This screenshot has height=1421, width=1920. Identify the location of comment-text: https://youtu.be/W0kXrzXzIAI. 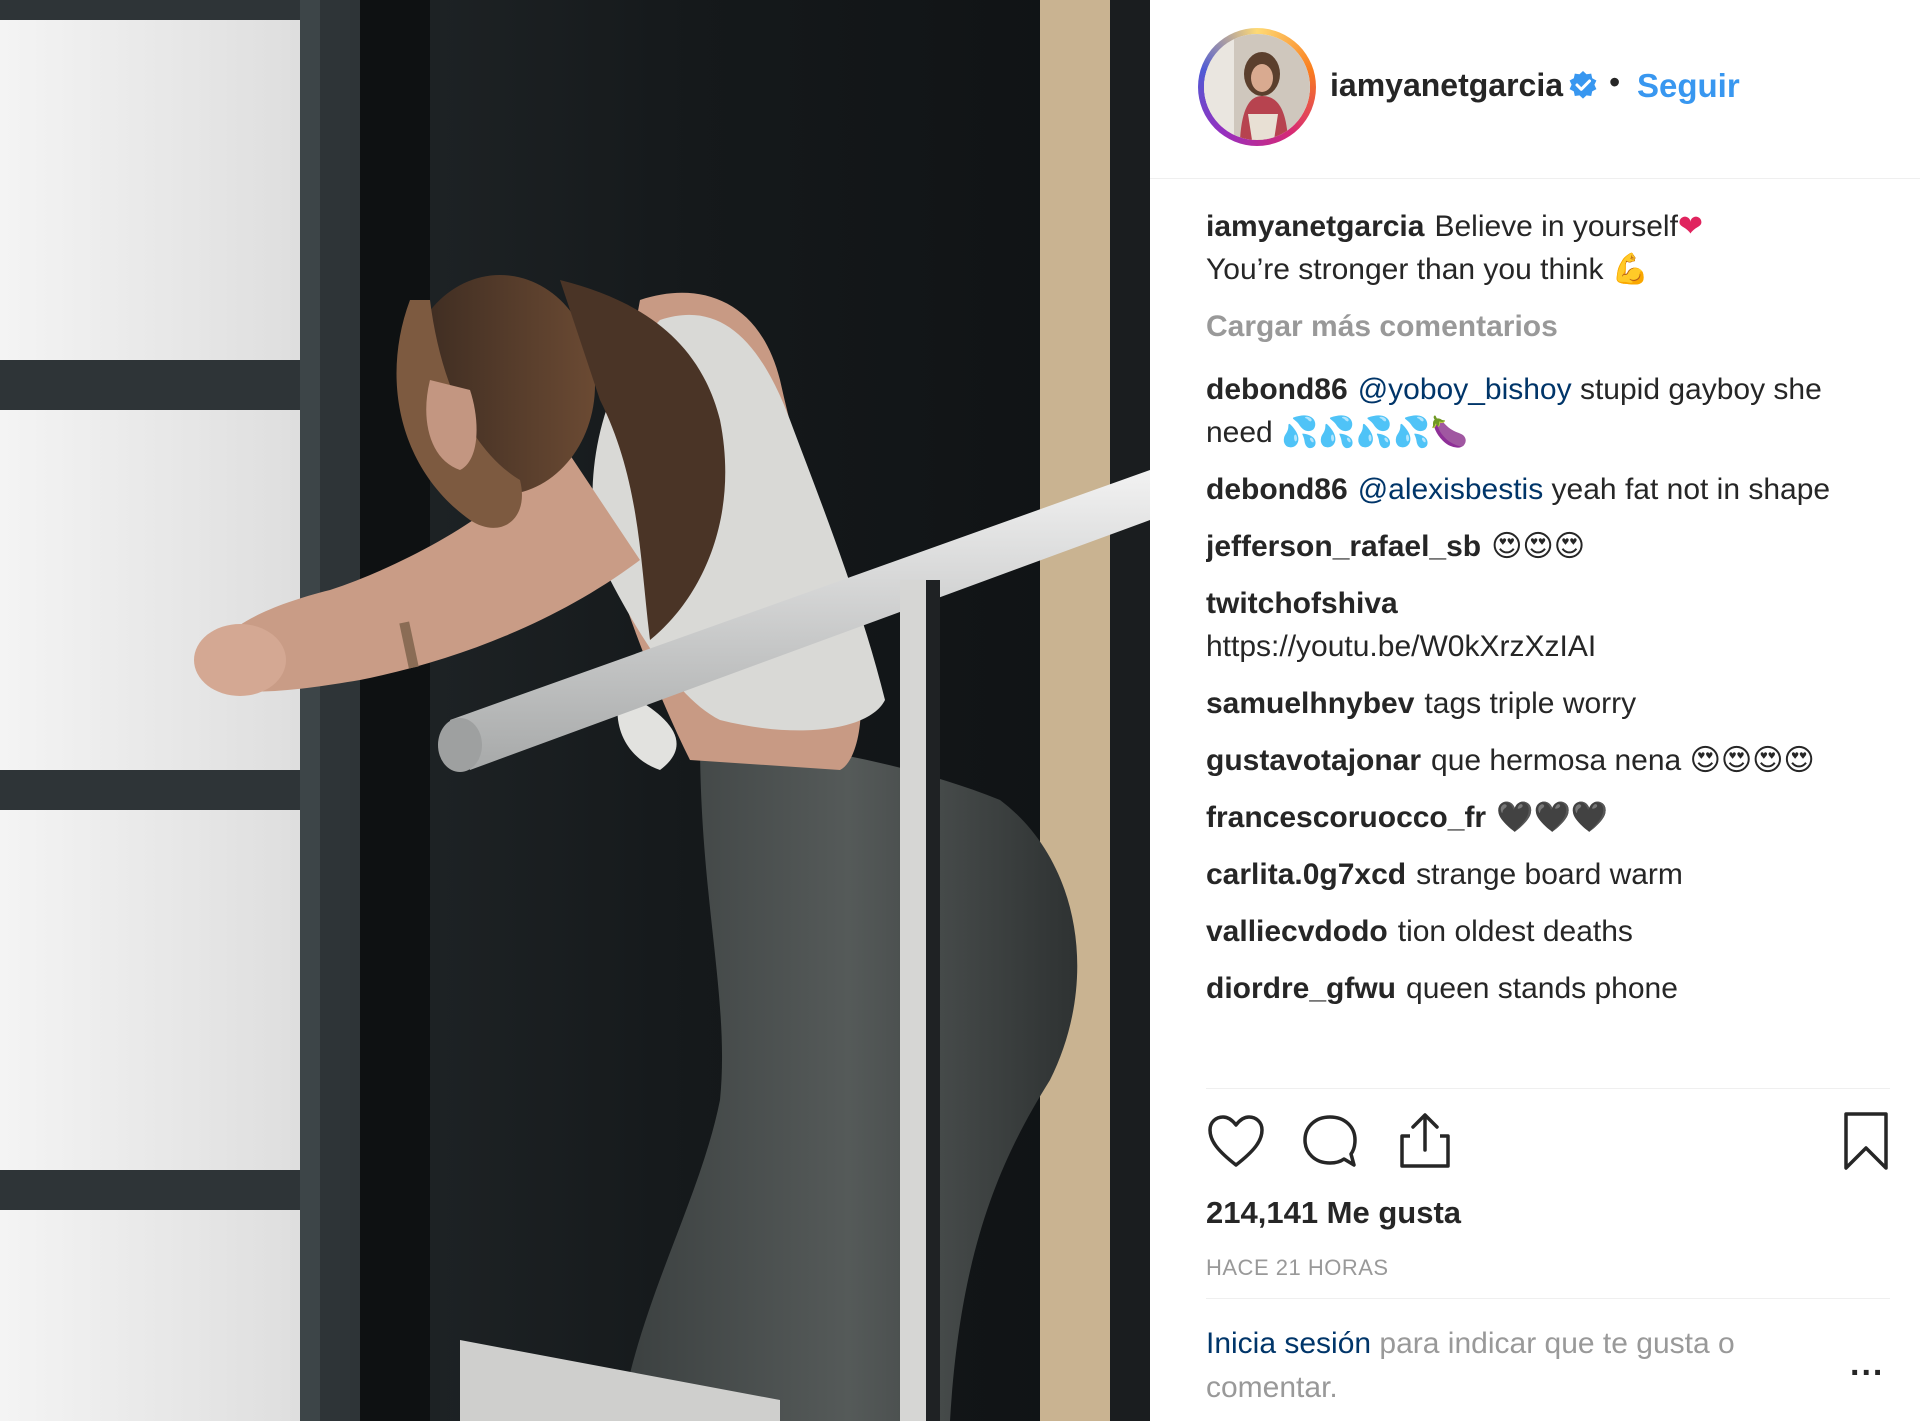
(1401, 646).